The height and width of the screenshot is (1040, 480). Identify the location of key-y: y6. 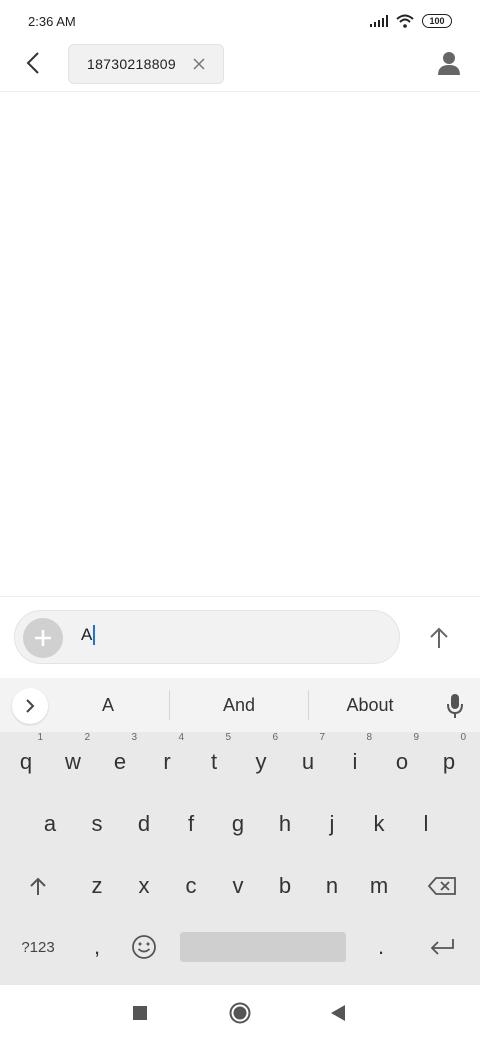
(261, 759).